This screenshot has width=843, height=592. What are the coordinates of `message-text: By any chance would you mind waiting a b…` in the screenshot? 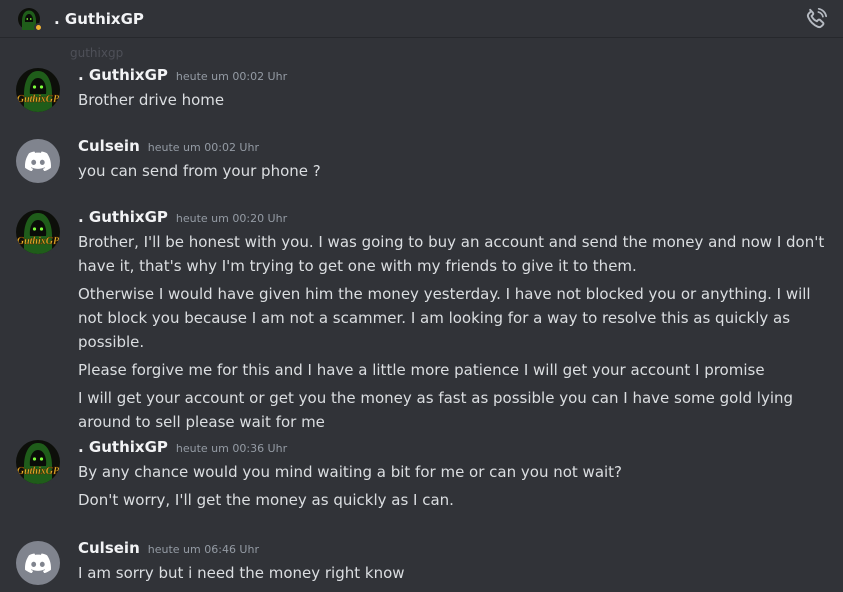 It's located at (350, 472).